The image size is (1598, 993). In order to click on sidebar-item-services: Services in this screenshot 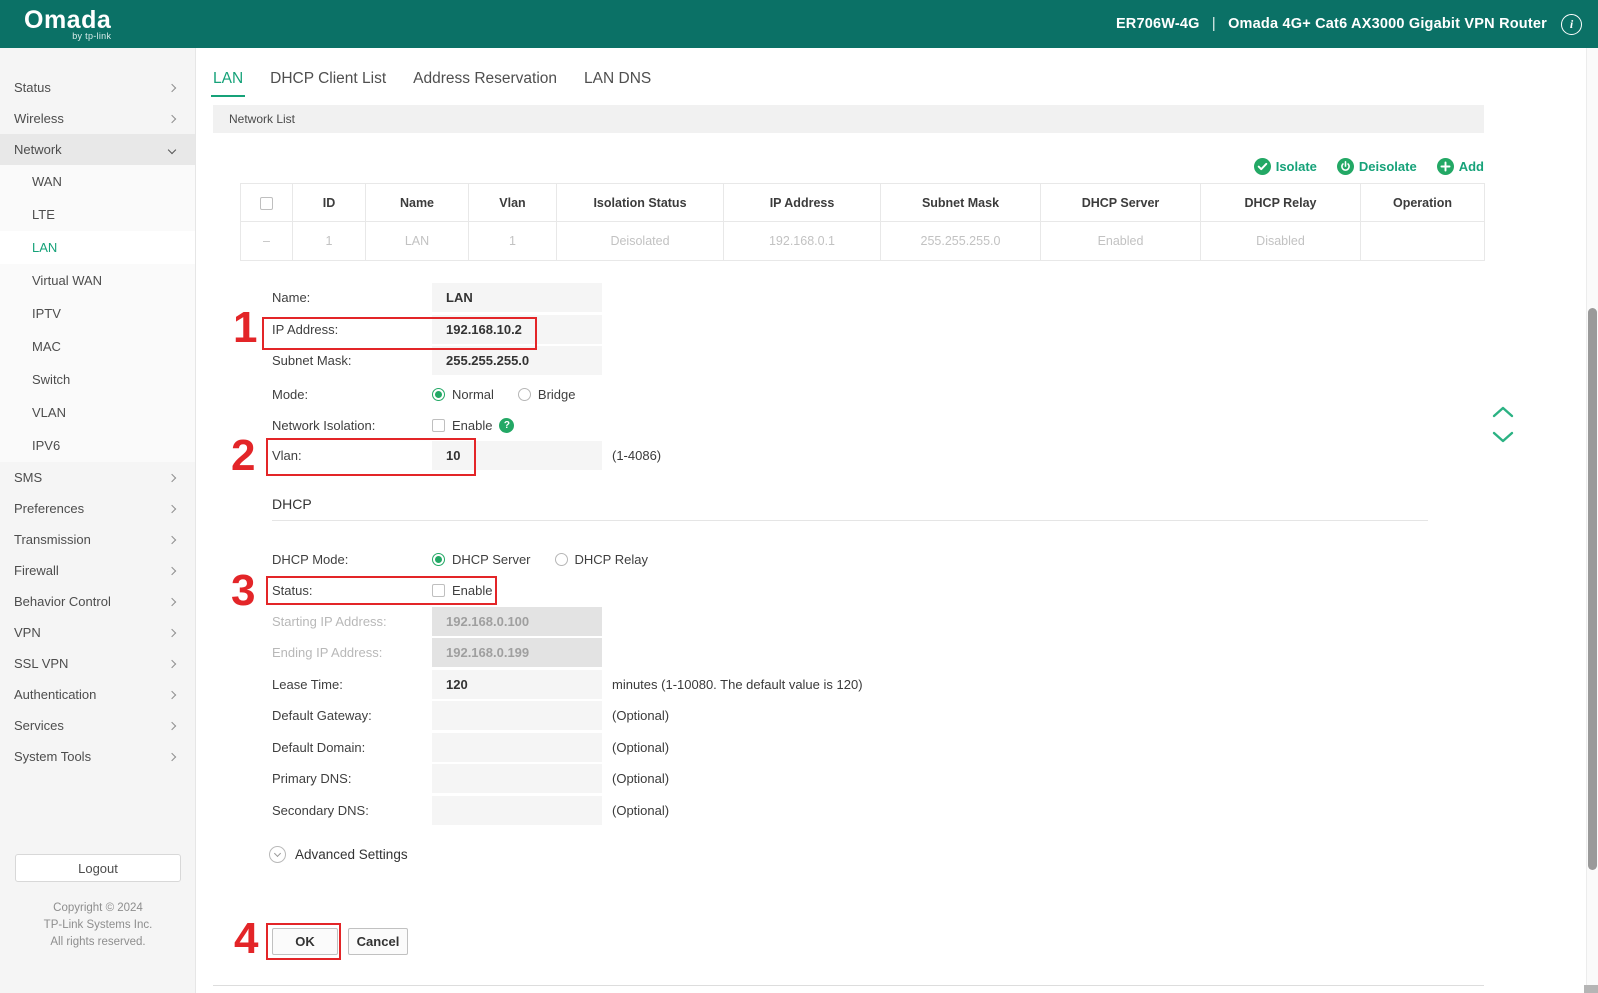, I will do `click(97, 725)`.